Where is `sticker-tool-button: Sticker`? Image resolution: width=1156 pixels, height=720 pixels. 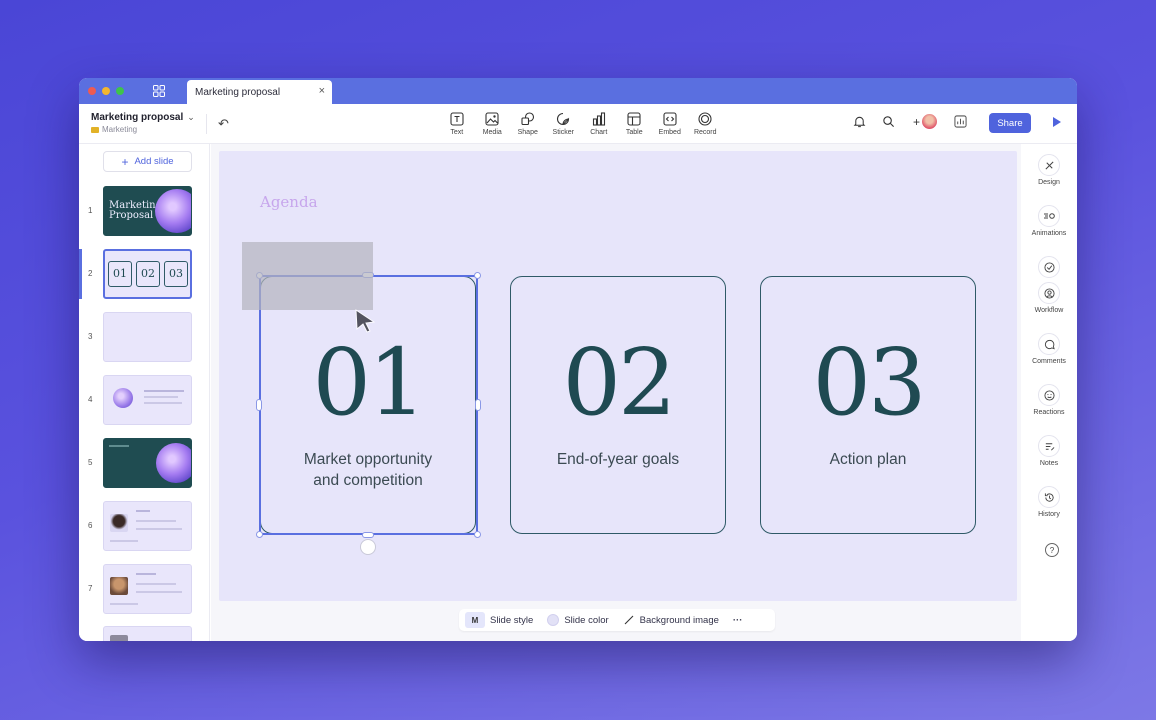
sticker-tool-button: Sticker is located at coordinates (564, 123).